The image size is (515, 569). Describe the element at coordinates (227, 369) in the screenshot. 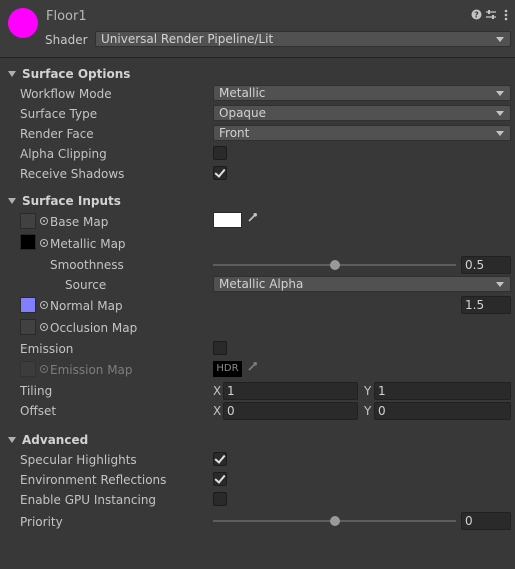

I see `emission-hdr-color-swatch: HDR` at that location.